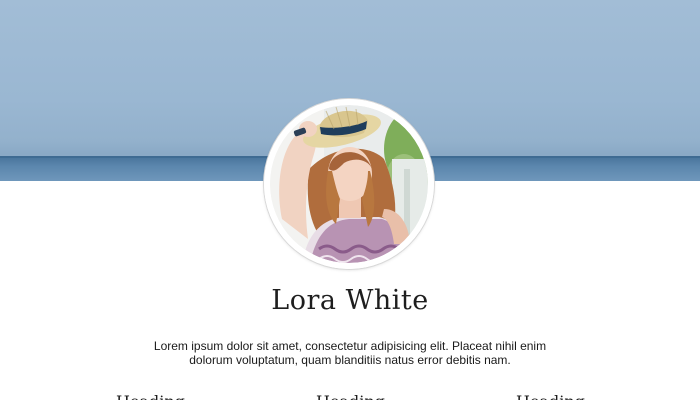 This screenshot has width=700, height=400. I want to click on profile-photo-icon, so click(349, 184).